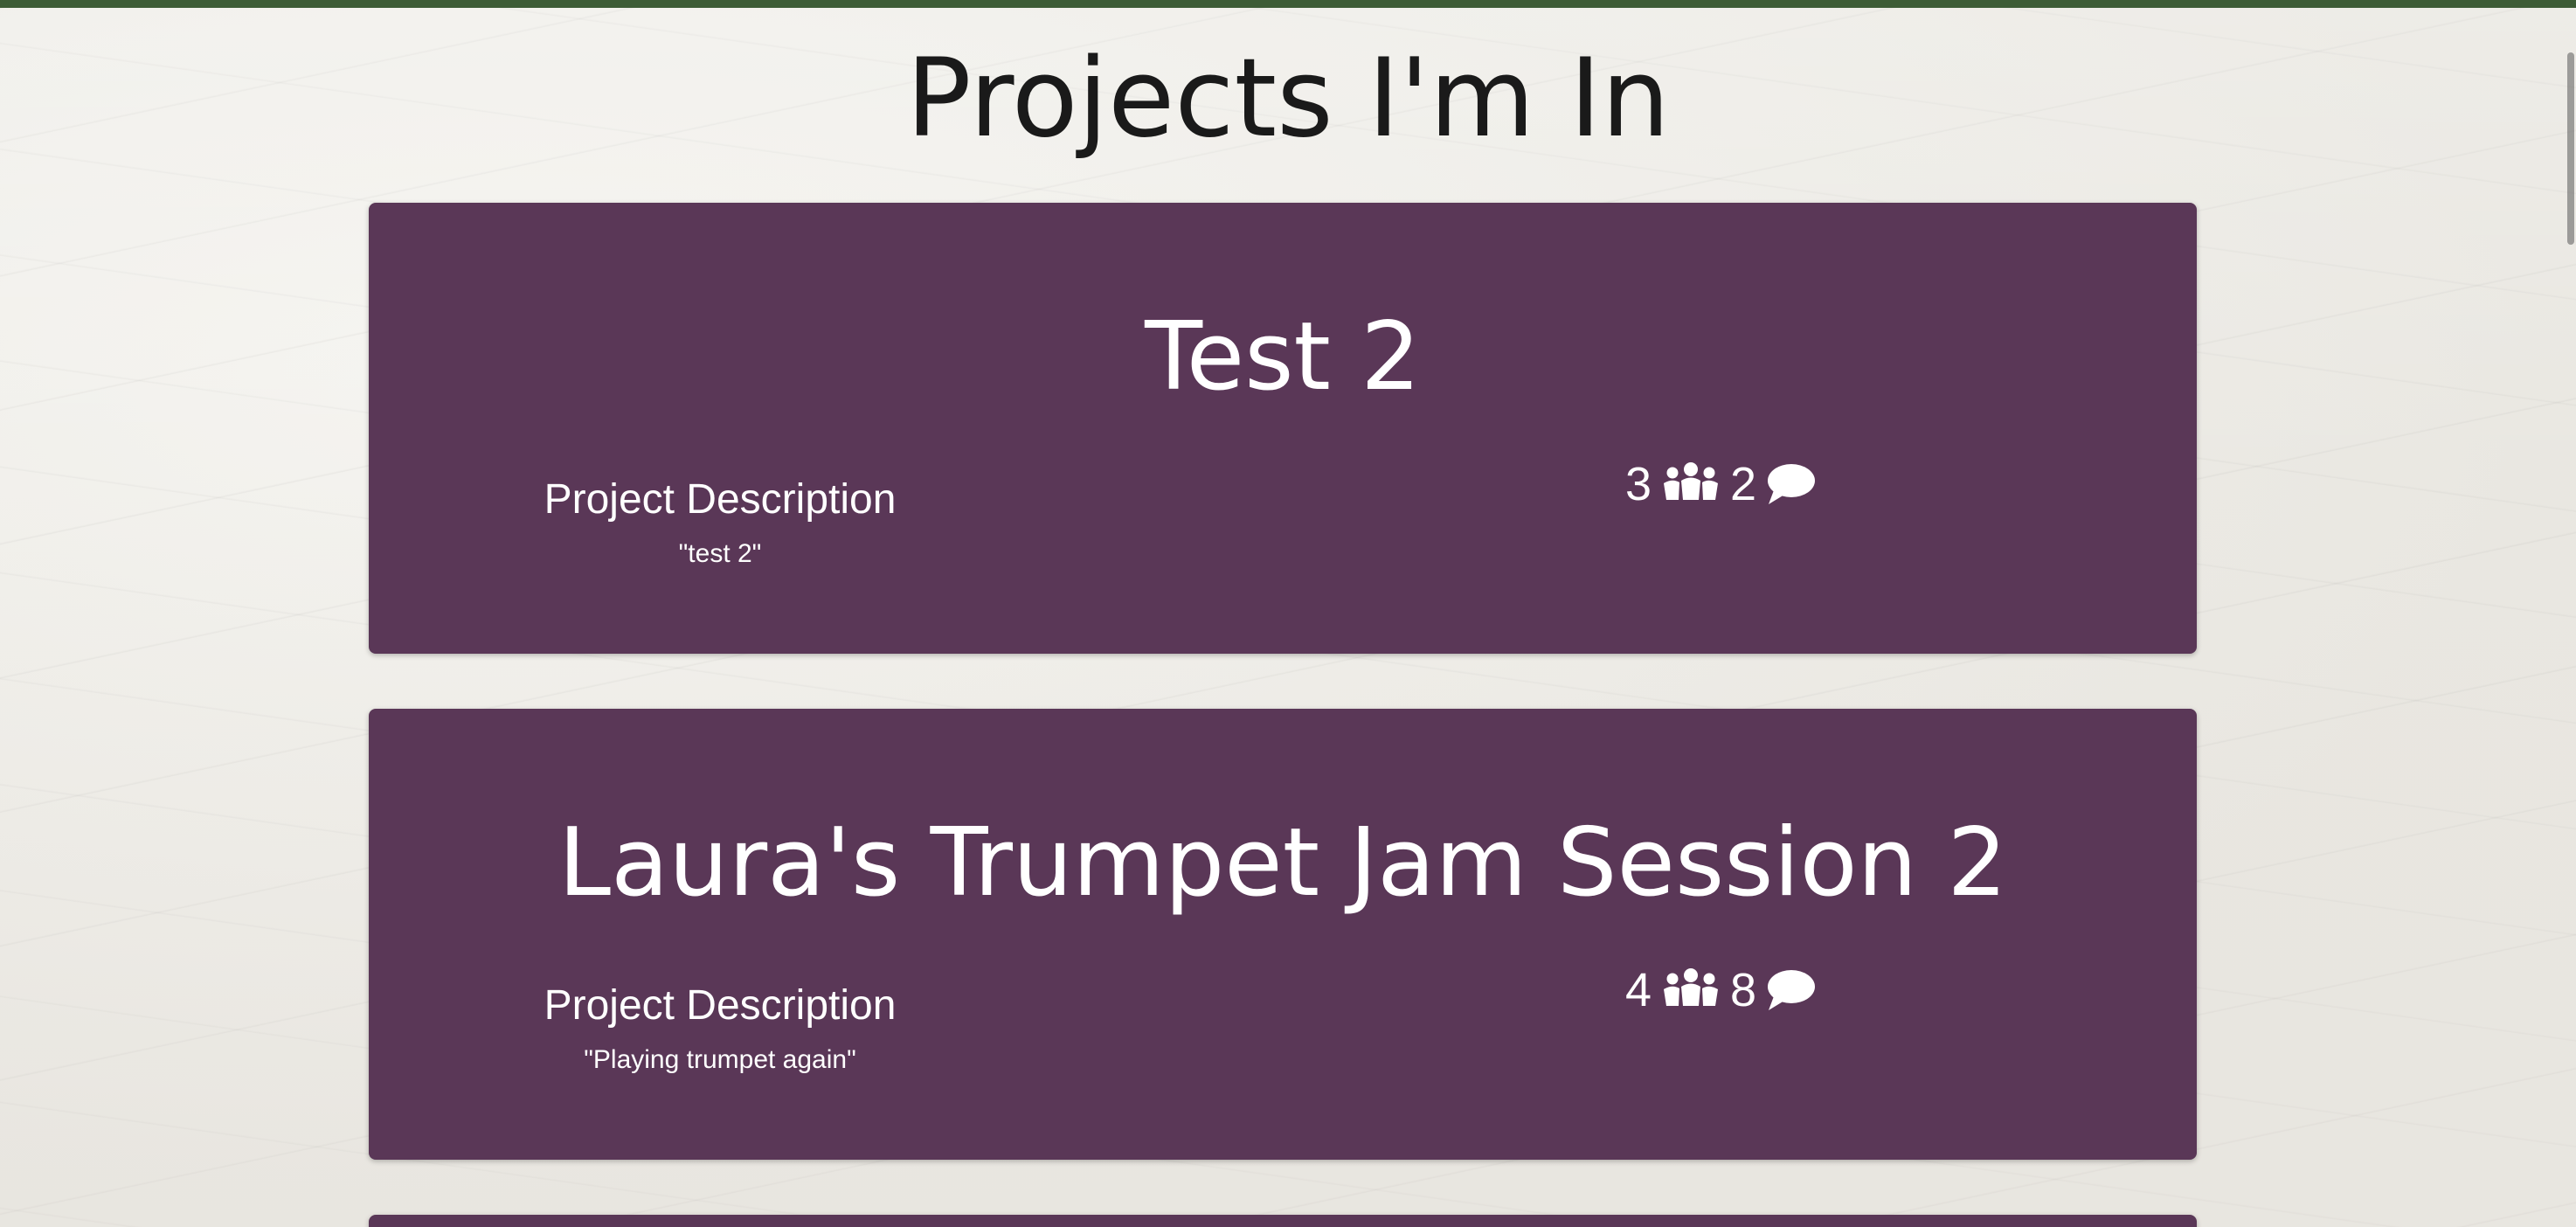 This screenshot has width=2576, height=1227. I want to click on project-title: Laura's Trumpet Jam Session 2, so click(1283, 863).